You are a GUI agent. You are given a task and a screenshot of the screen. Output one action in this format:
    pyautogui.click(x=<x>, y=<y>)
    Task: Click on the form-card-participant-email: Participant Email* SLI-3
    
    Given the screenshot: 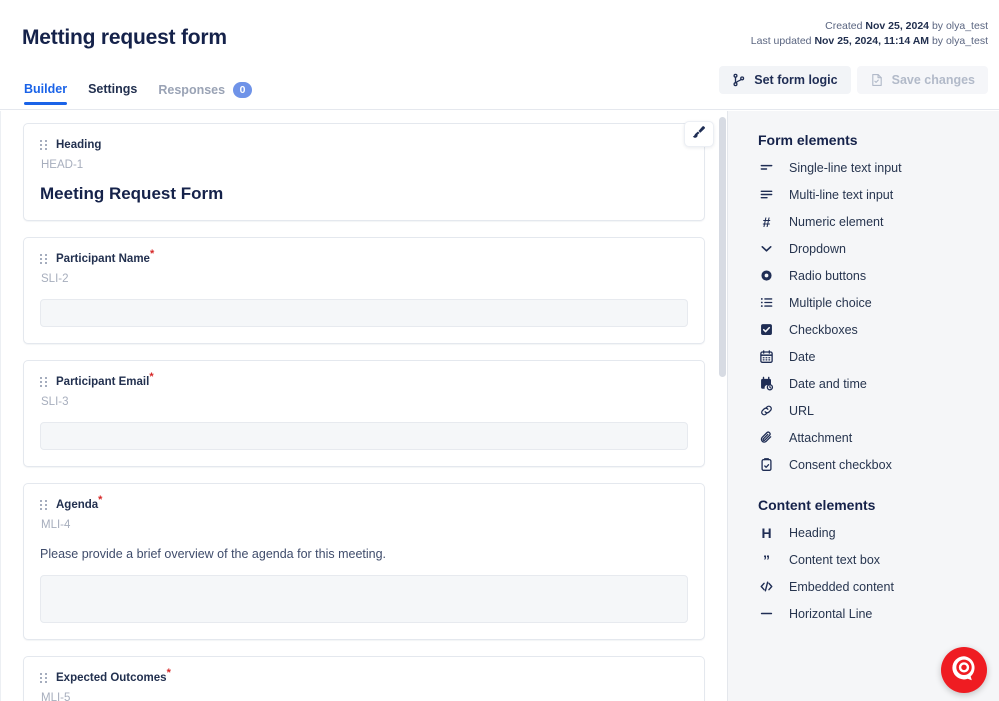 What is the action you would take?
    pyautogui.click(x=364, y=413)
    